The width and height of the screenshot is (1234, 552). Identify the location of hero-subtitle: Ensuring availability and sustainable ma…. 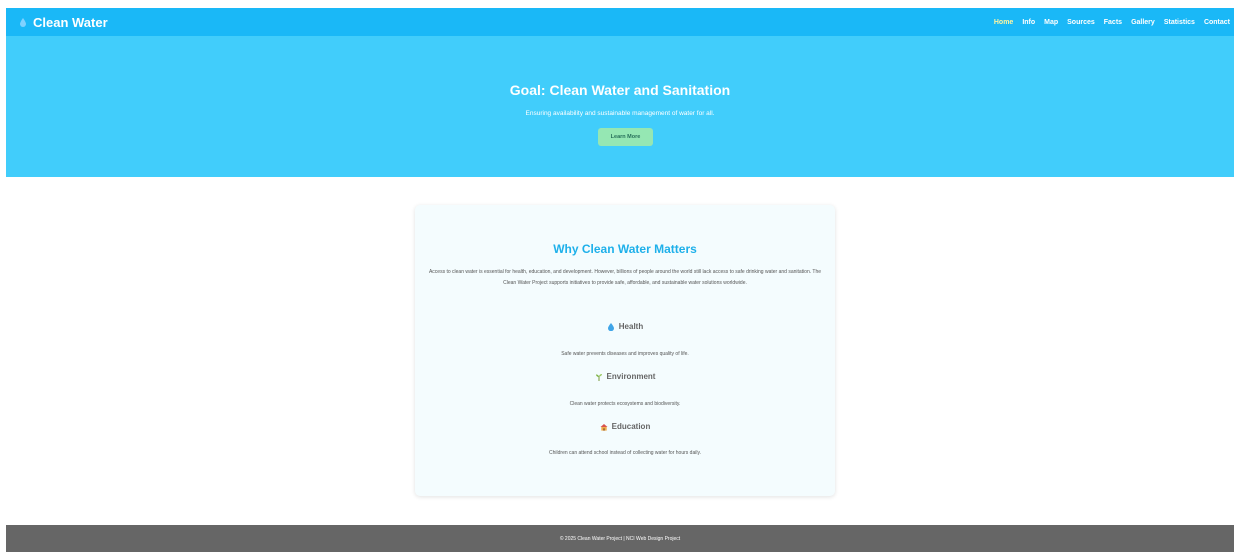
(620, 113).